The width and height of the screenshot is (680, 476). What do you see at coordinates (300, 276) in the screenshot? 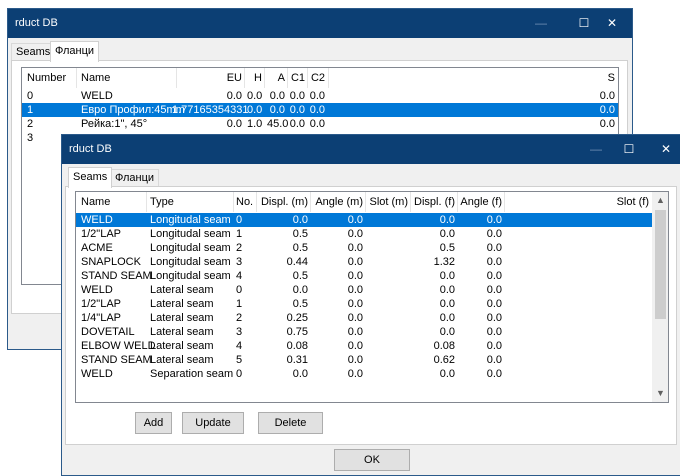
I see `cell: 0.5` at bounding box center [300, 276].